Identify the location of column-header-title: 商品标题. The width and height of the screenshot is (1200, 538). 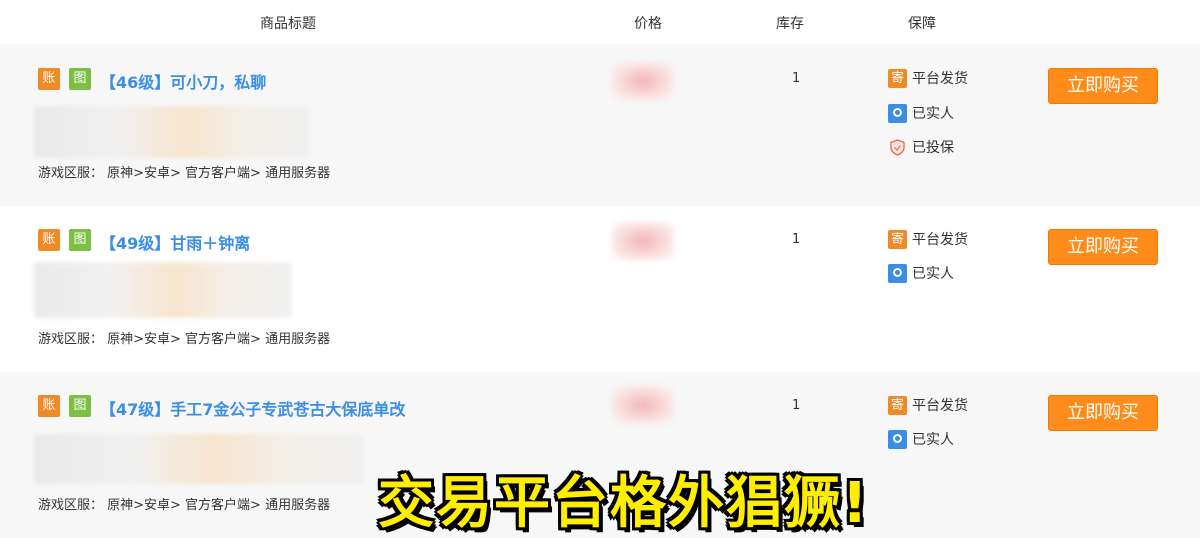
(288, 24).